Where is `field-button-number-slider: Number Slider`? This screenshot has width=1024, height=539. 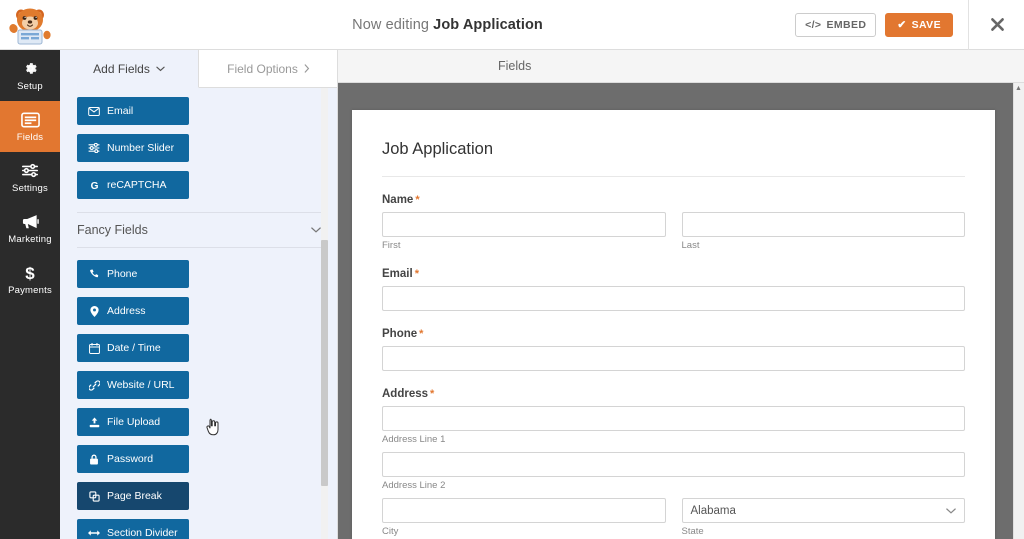 field-button-number-slider: Number Slider is located at coordinates (133, 148).